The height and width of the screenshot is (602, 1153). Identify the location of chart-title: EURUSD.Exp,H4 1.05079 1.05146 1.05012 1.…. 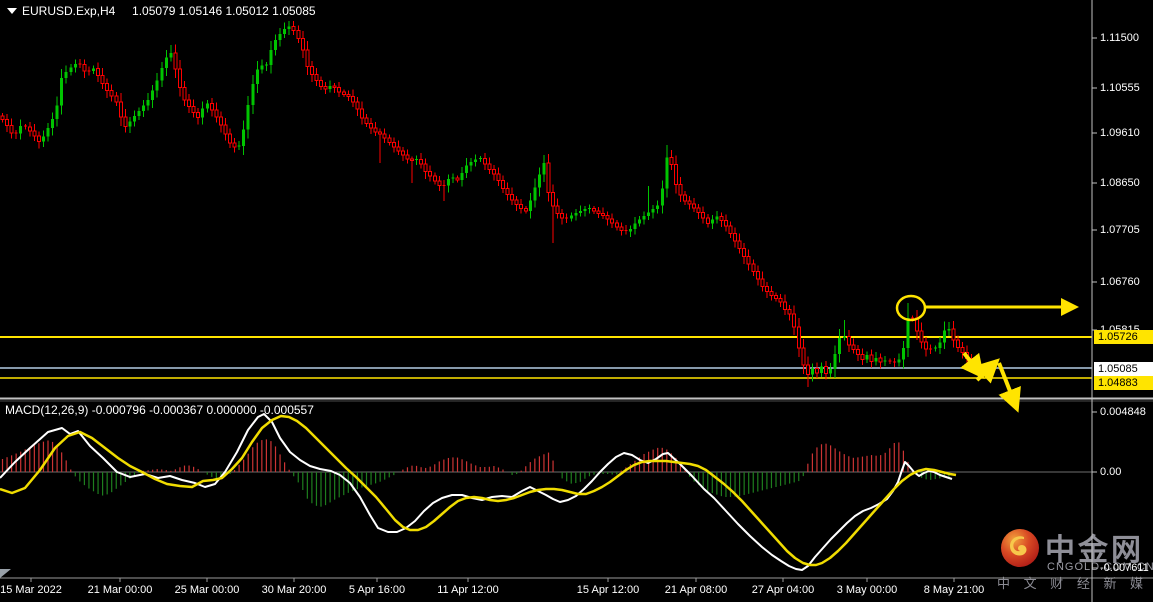
(169, 11).